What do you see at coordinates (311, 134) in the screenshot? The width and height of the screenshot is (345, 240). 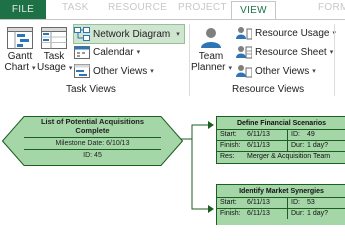 I see `id-value: 49` at bounding box center [311, 134].